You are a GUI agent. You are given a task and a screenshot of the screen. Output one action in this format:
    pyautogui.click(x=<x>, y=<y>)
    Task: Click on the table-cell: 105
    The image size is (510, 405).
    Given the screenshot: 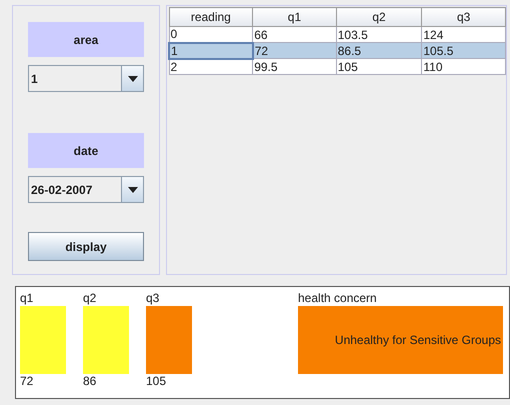 What is the action you would take?
    pyautogui.click(x=379, y=66)
    